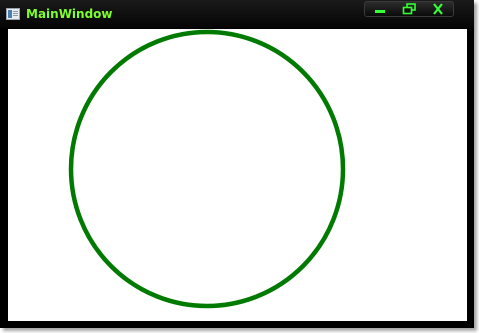 The width and height of the screenshot is (479, 333). Describe the element at coordinates (237, 14) in the screenshot. I see `title-bar: MainWindow` at that location.